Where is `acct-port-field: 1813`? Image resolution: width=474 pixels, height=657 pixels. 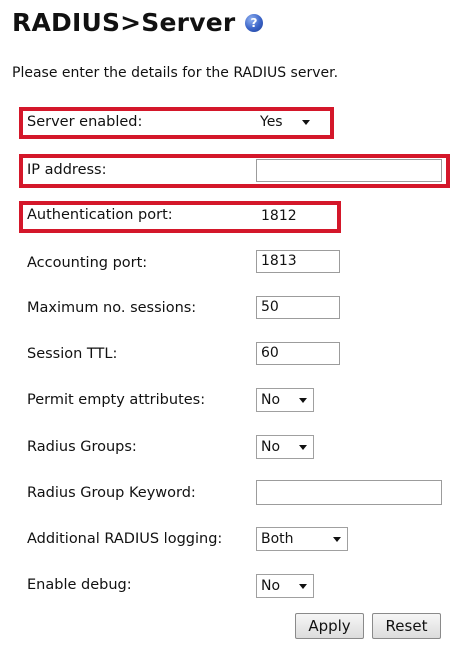 acct-port-field: 1813 is located at coordinates (298, 261).